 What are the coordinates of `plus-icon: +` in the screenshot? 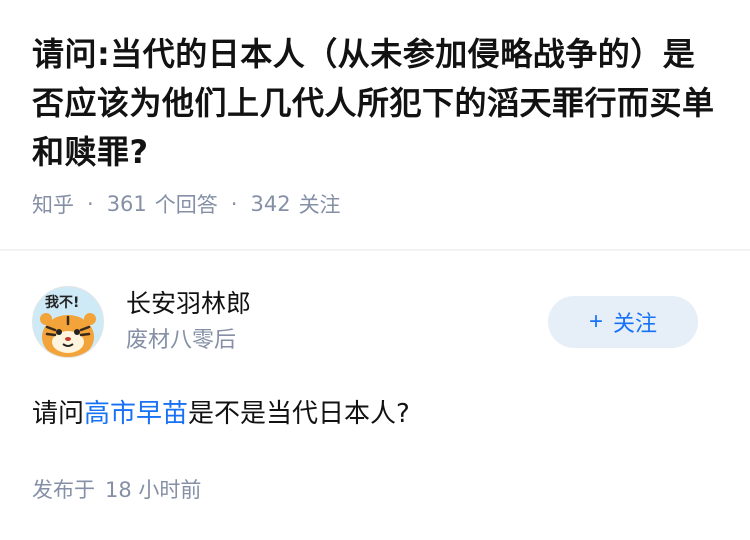 It's located at (595, 321).